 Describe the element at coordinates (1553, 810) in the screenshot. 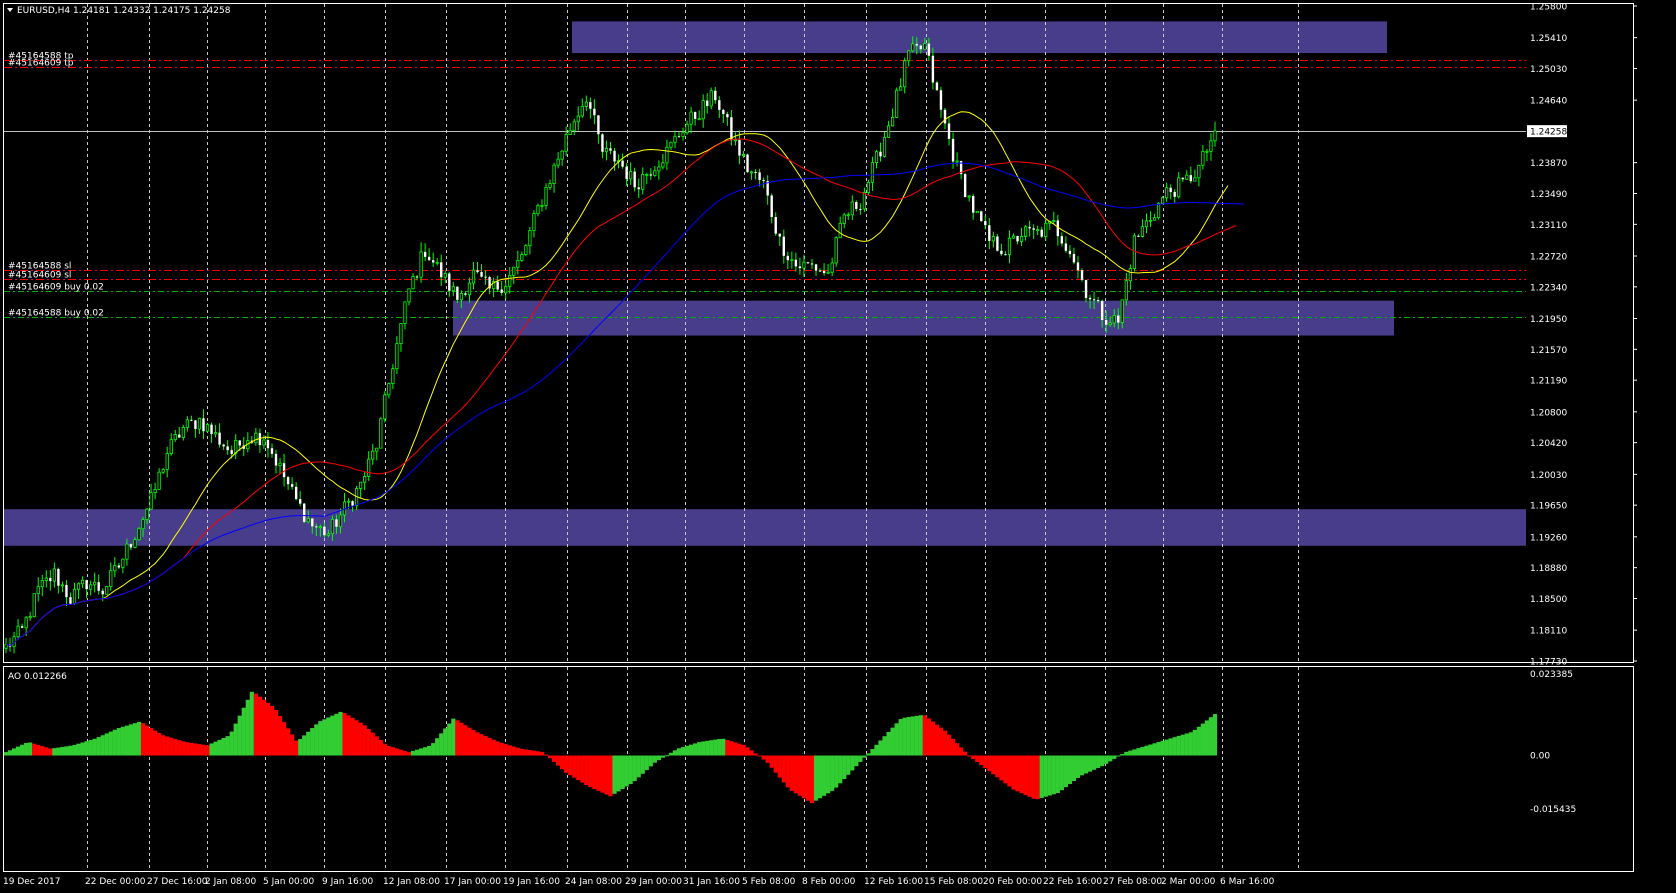

I see `ao-tick-label: -0.015435` at that location.